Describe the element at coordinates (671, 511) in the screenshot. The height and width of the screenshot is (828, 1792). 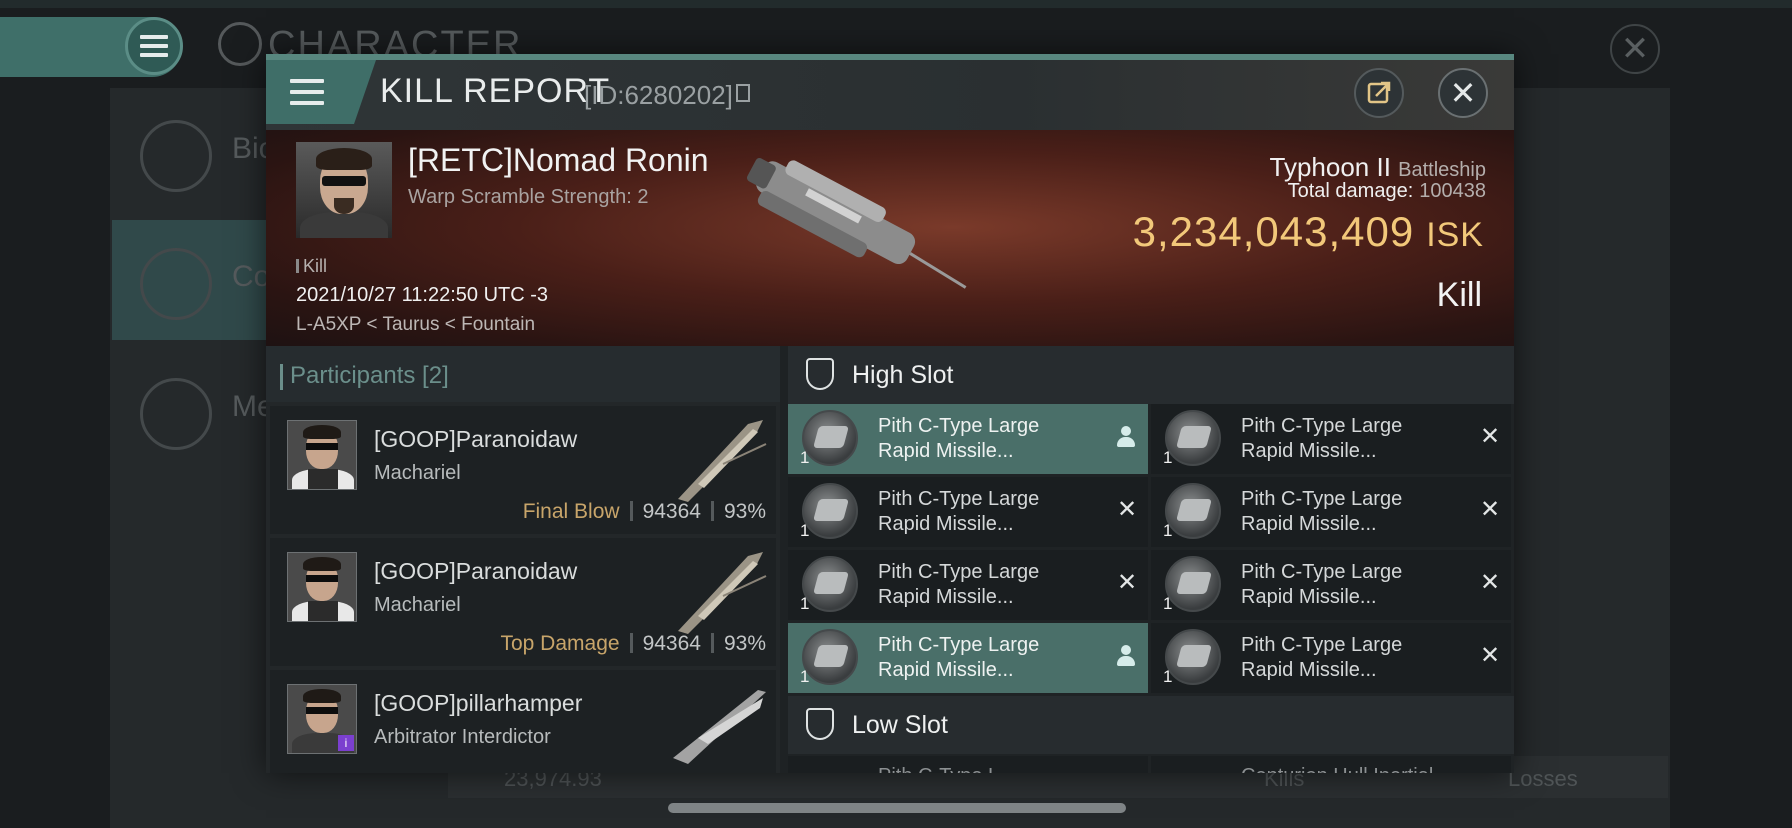
I see `participant-damage: 94364` at that location.